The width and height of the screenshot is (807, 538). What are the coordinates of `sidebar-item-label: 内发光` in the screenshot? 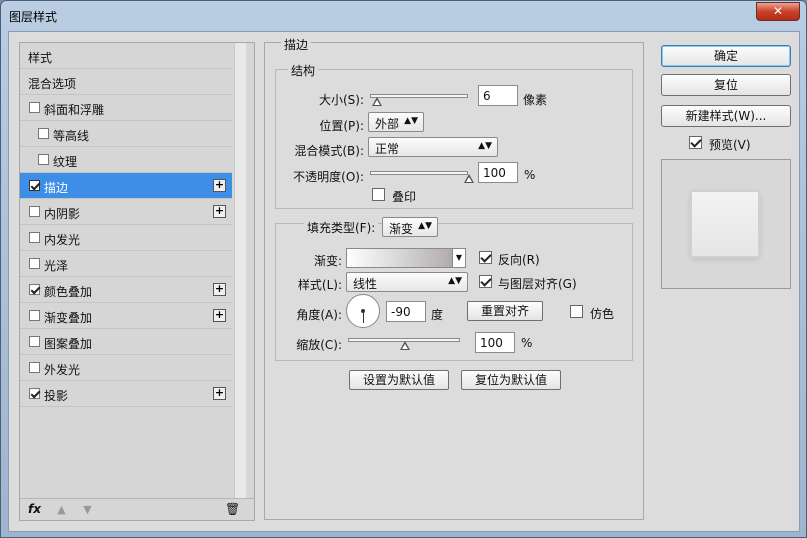 It's located at (62, 240).